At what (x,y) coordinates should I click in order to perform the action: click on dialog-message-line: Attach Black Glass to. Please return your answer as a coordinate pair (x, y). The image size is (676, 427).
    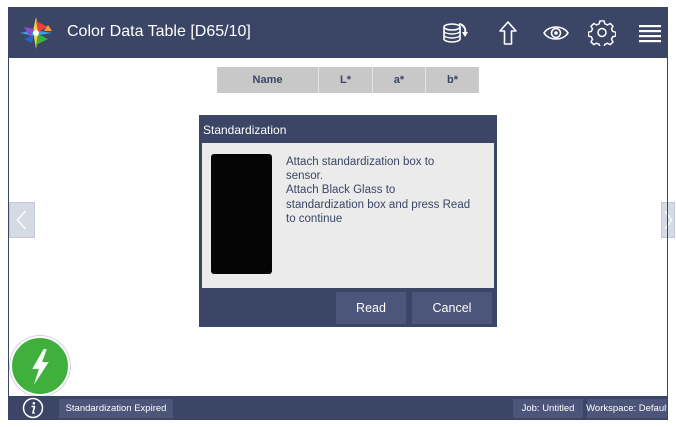
    Looking at the image, I should click on (341, 190).